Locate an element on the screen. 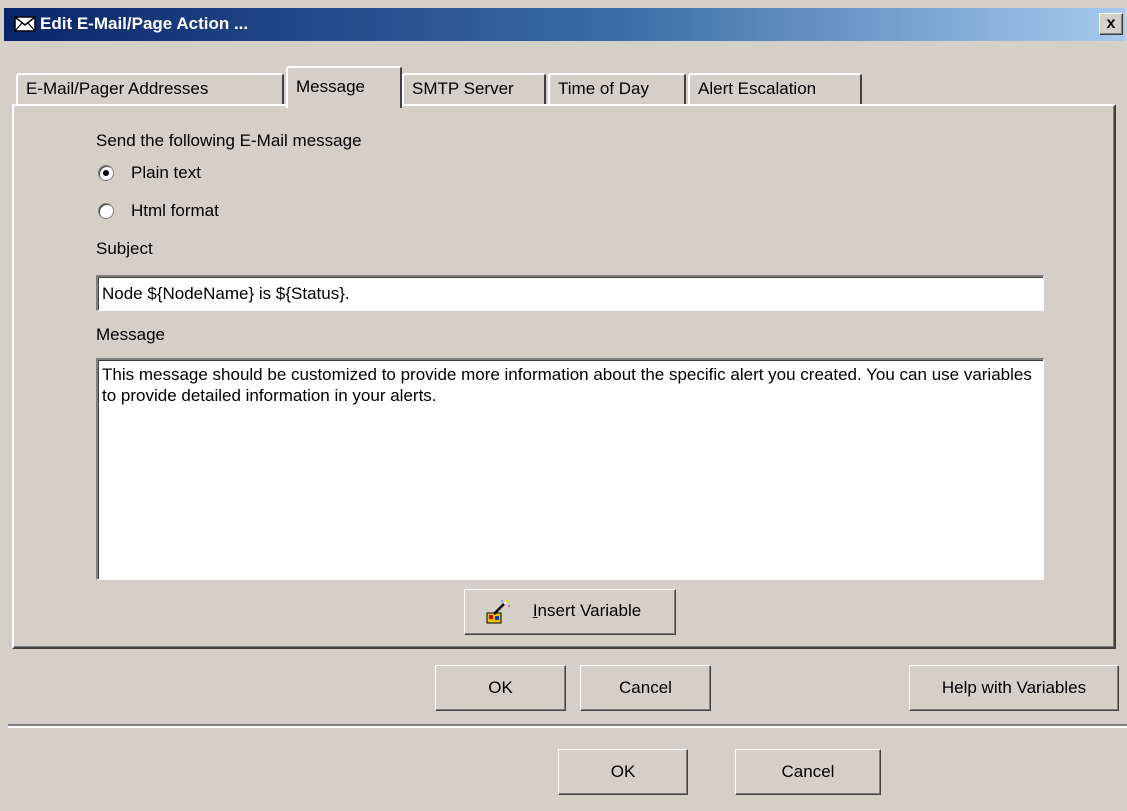 This screenshot has width=1127, height=811. close-icon: x is located at coordinates (1111, 23).